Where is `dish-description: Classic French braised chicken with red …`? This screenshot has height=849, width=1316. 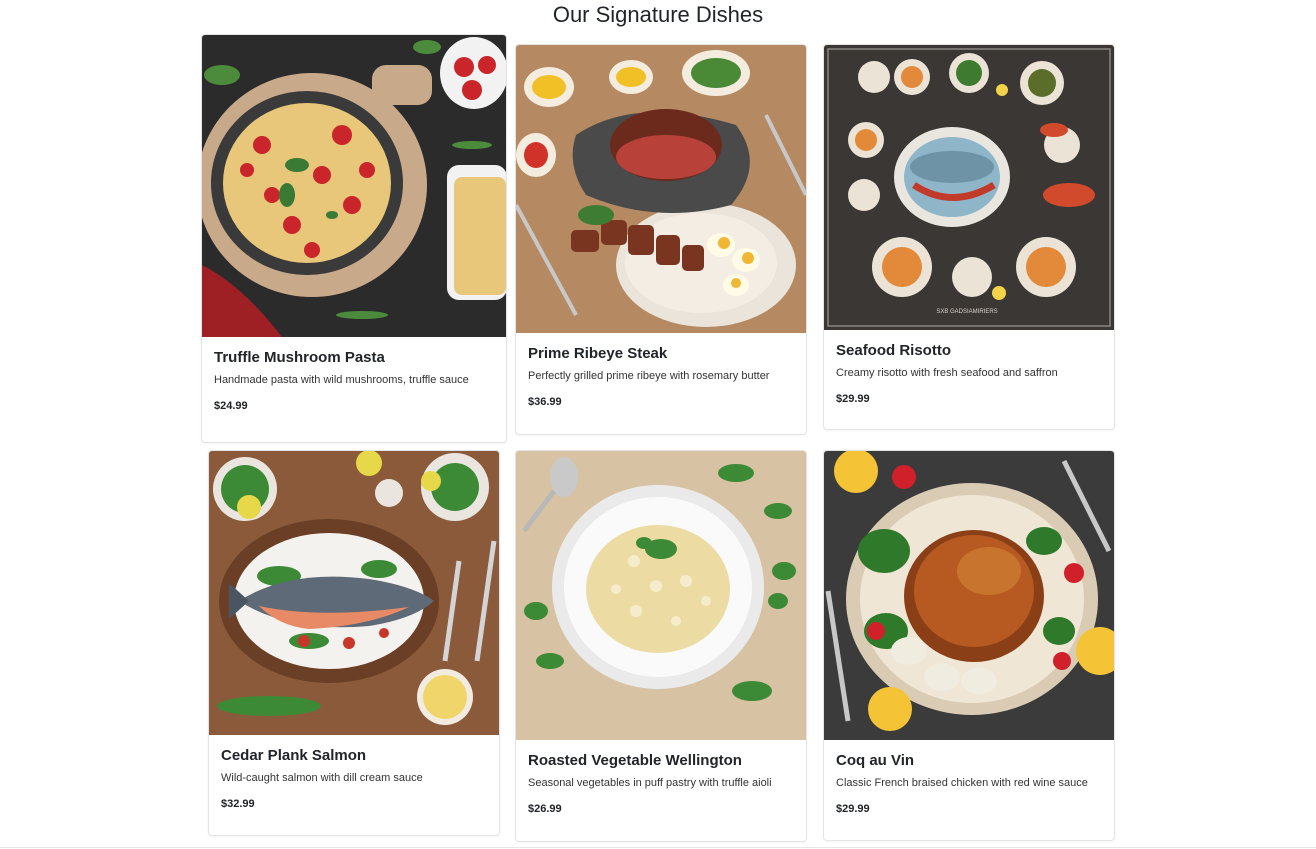
dish-description: Classic French braised chicken with red … is located at coordinates (962, 783).